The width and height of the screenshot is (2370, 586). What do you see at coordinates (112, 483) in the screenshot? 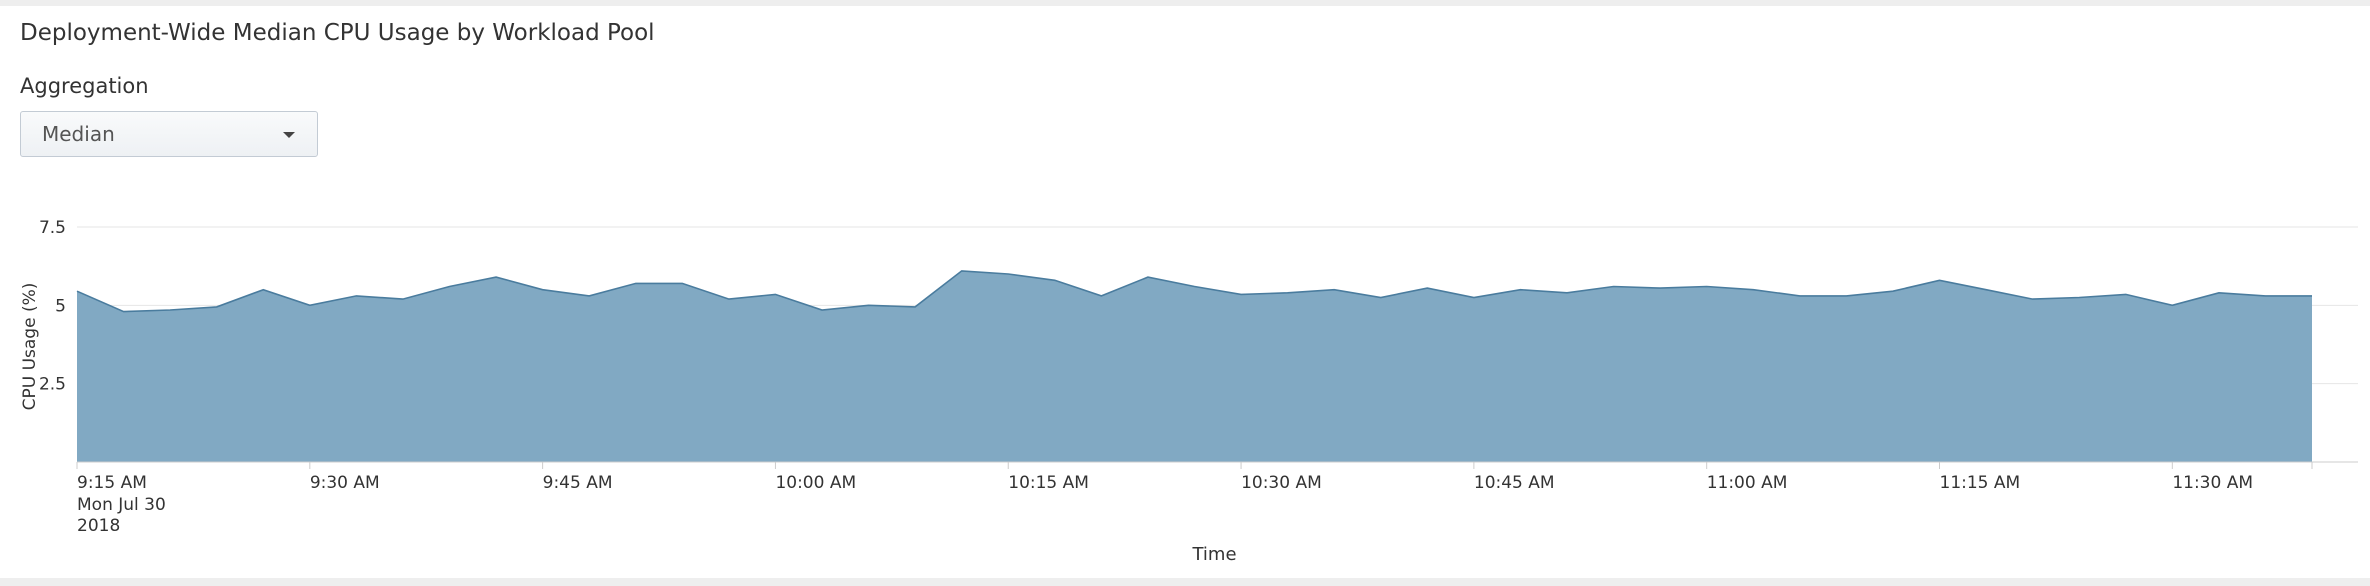
I see `x-tick-label: 9:15 AM` at bounding box center [112, 483].